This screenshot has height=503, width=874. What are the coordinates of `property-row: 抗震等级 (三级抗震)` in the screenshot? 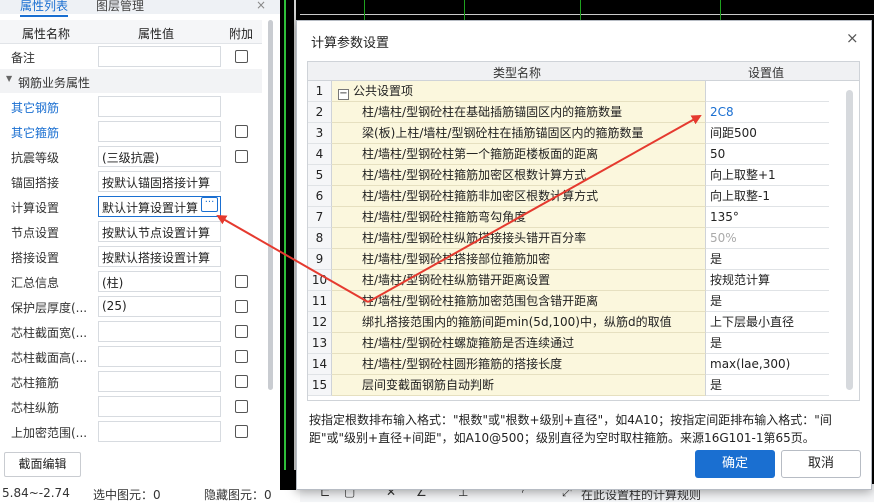 It's located at (131, 156).